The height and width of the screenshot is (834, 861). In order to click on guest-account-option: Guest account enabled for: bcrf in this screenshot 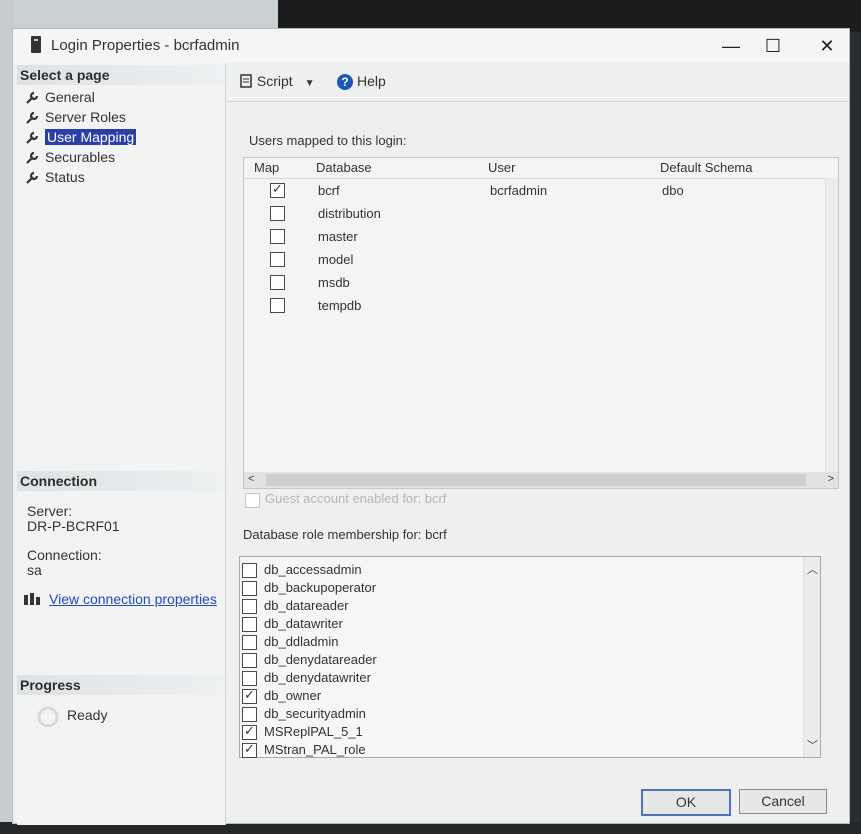, I will do `click(346, 499)`.